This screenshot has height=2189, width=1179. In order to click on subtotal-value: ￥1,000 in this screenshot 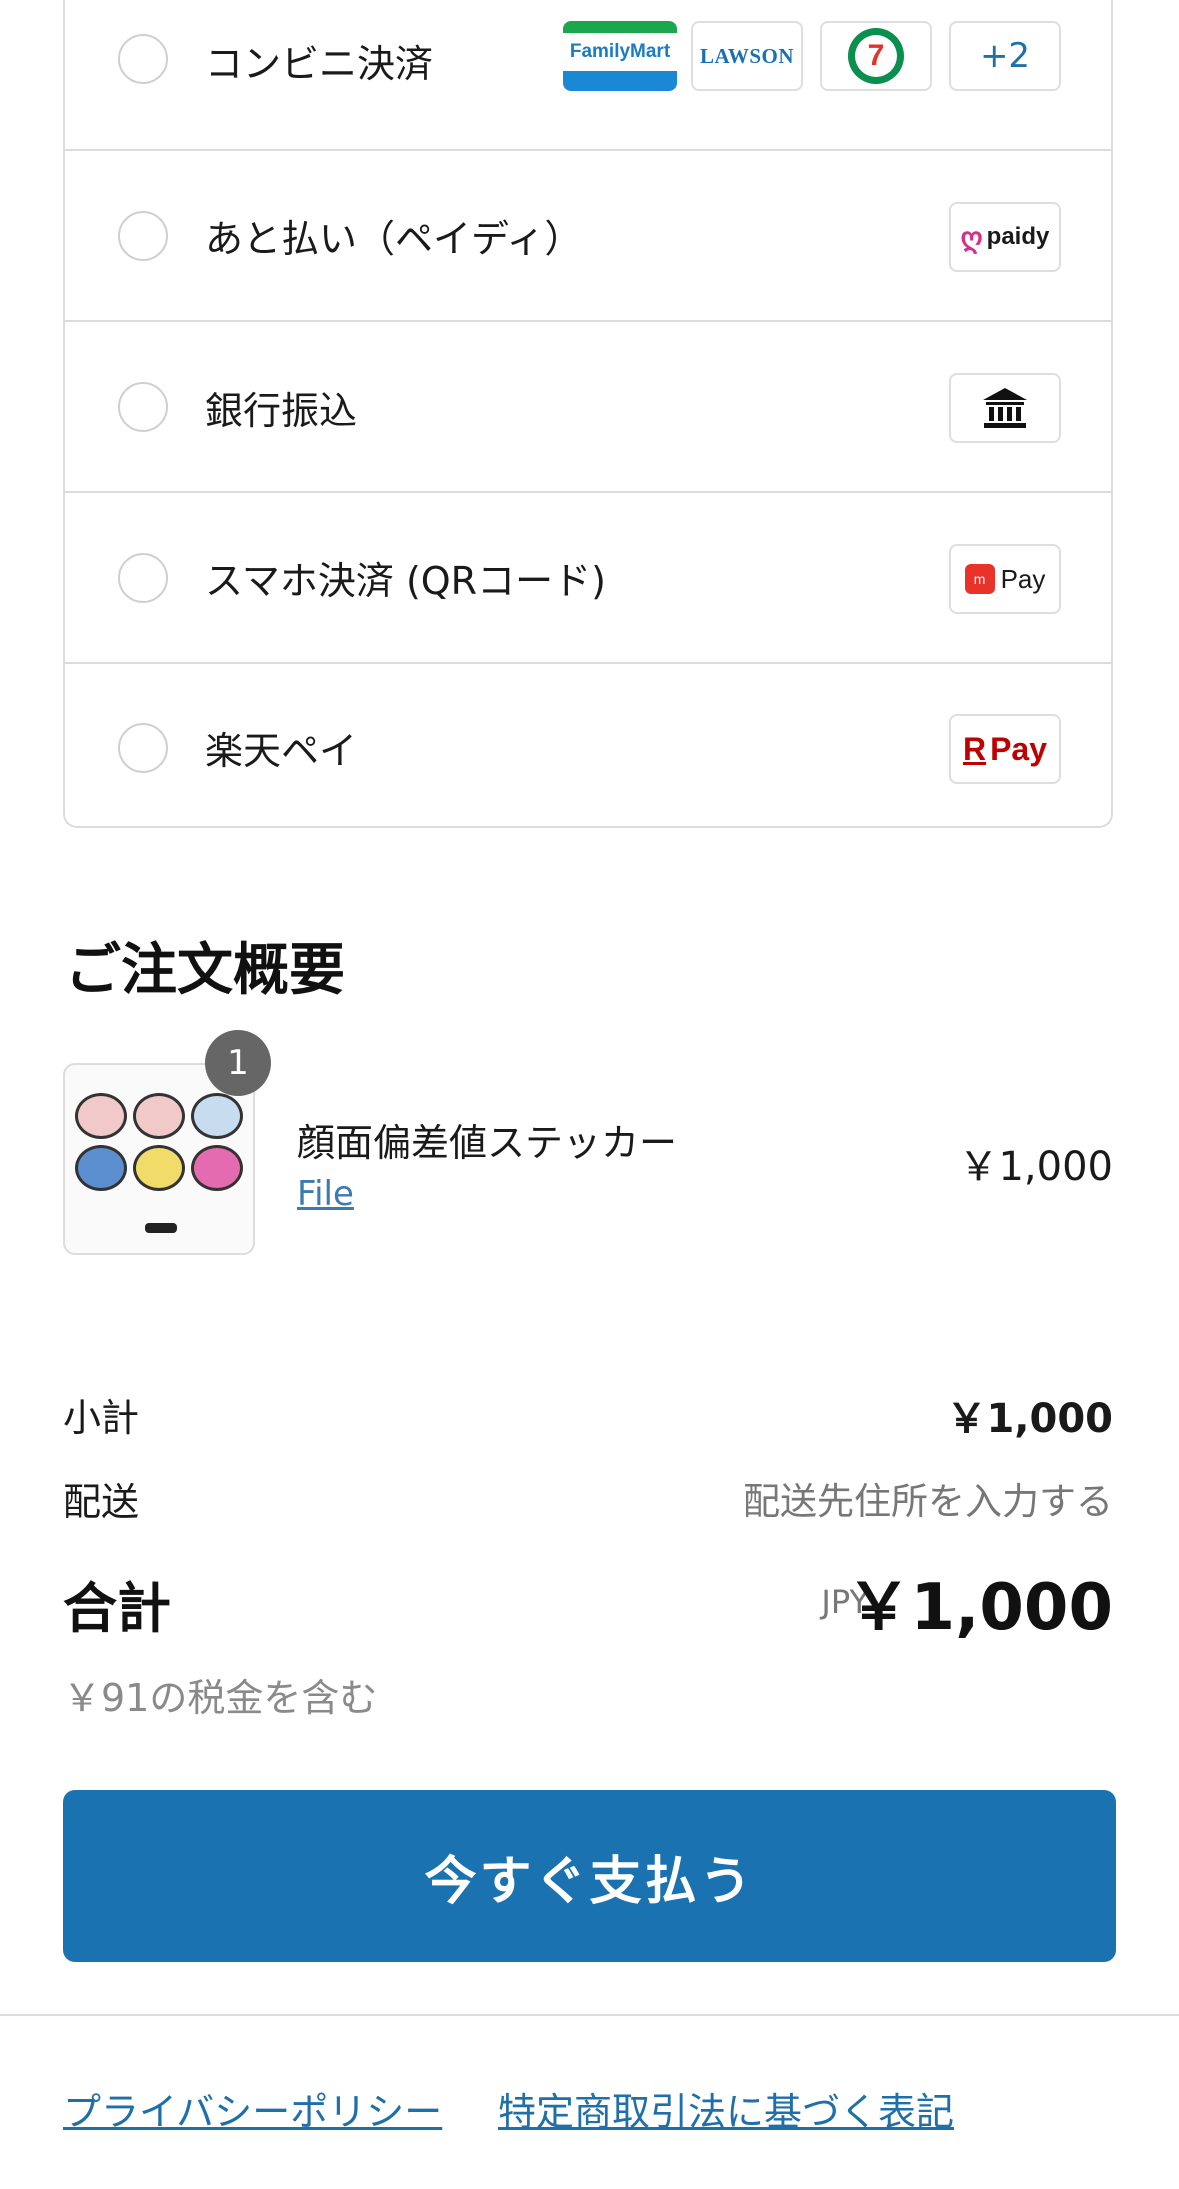, I will do `click(1029, 1419)`.